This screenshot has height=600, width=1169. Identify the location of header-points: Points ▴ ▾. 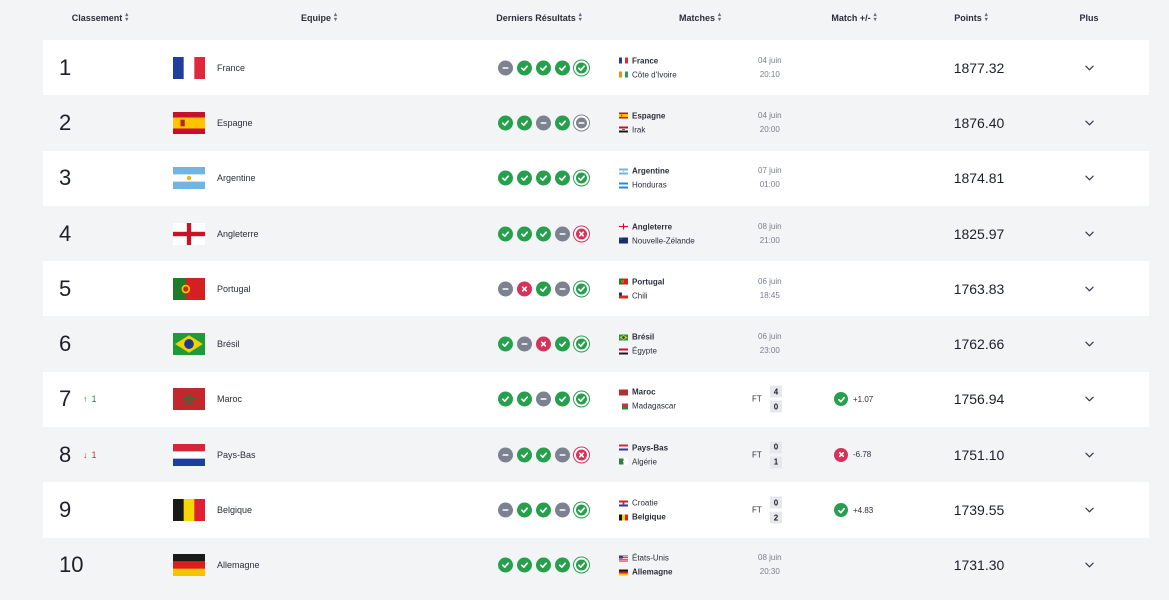
(971, 17).